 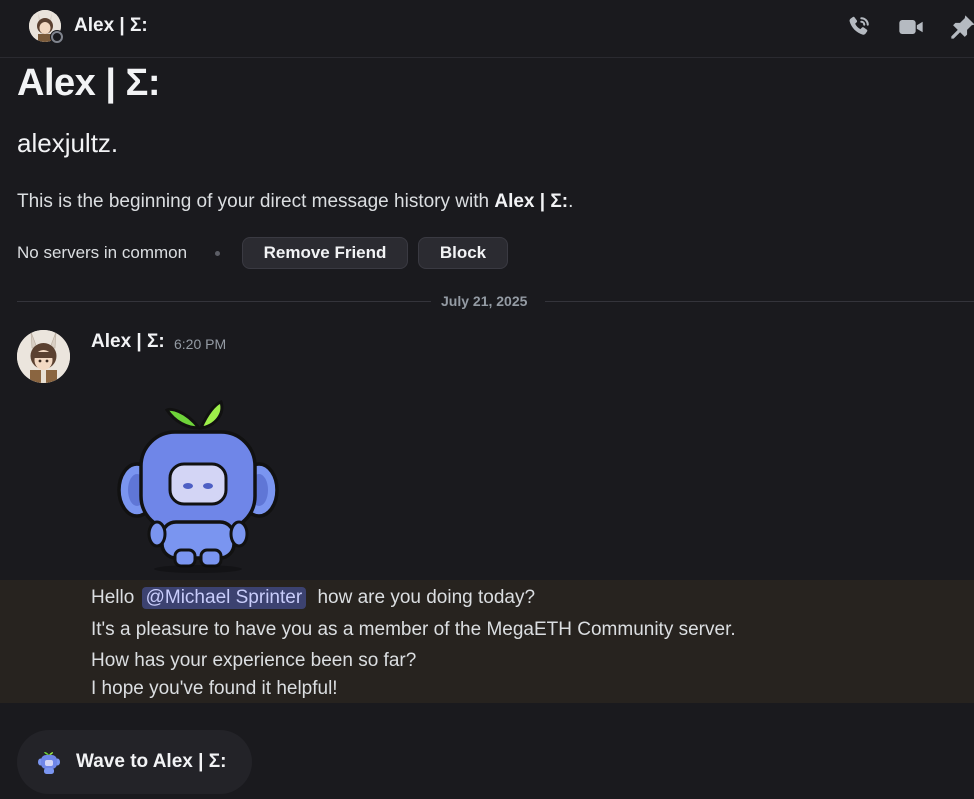 What do you see at coordinates (111, 26) in the screenshot?
I see `header-title: Alex | Σ:` at bounding box center [111, 26].